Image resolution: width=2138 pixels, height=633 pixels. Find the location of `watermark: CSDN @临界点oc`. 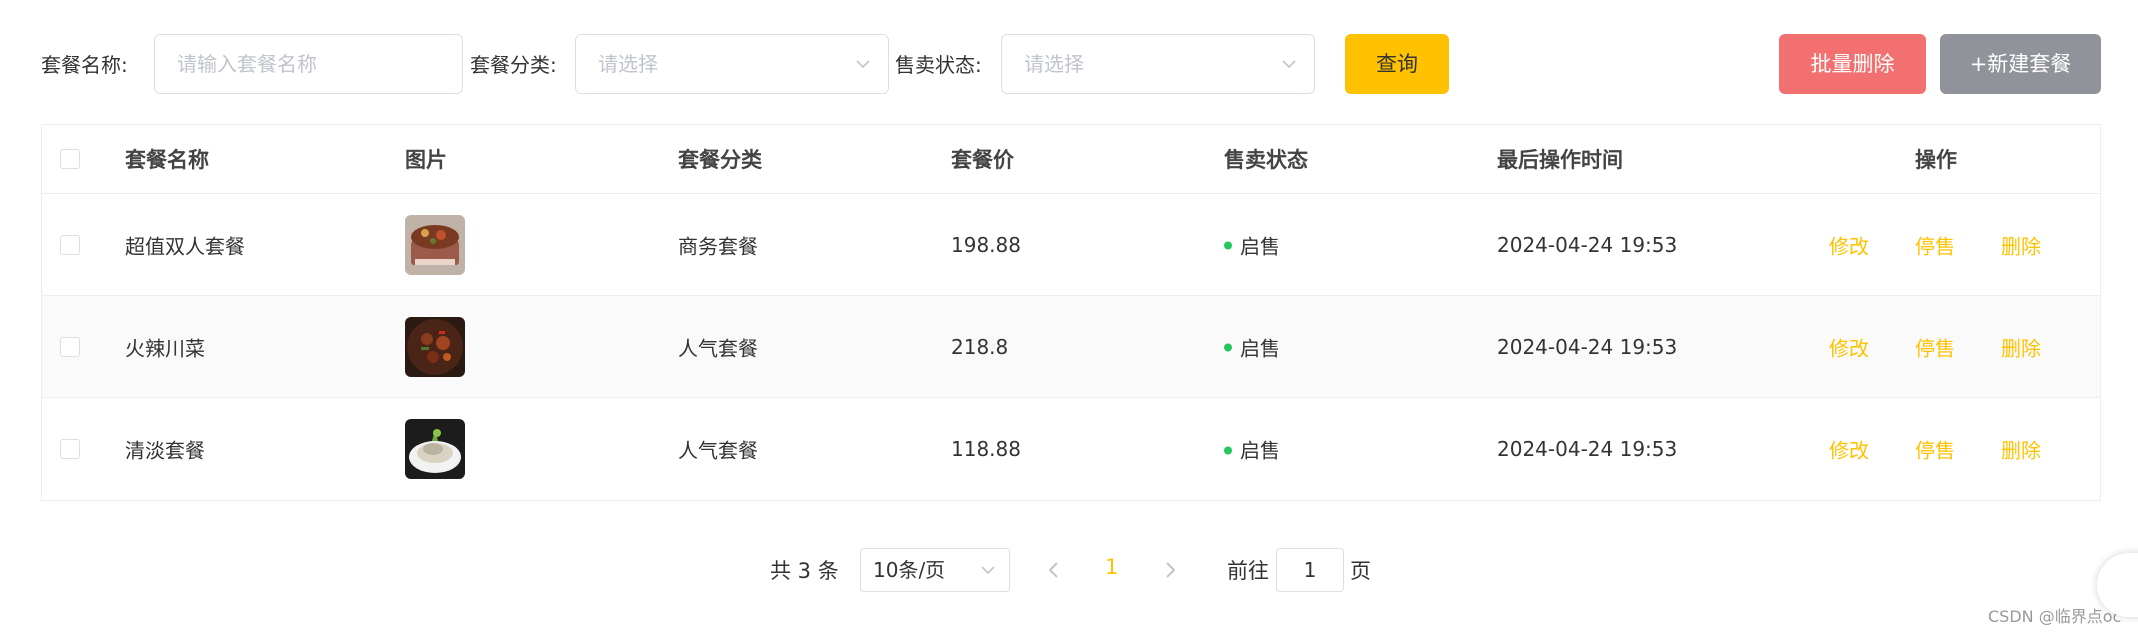

watermark: CSDN @临界点oc is located at coordinates (2055, 616).